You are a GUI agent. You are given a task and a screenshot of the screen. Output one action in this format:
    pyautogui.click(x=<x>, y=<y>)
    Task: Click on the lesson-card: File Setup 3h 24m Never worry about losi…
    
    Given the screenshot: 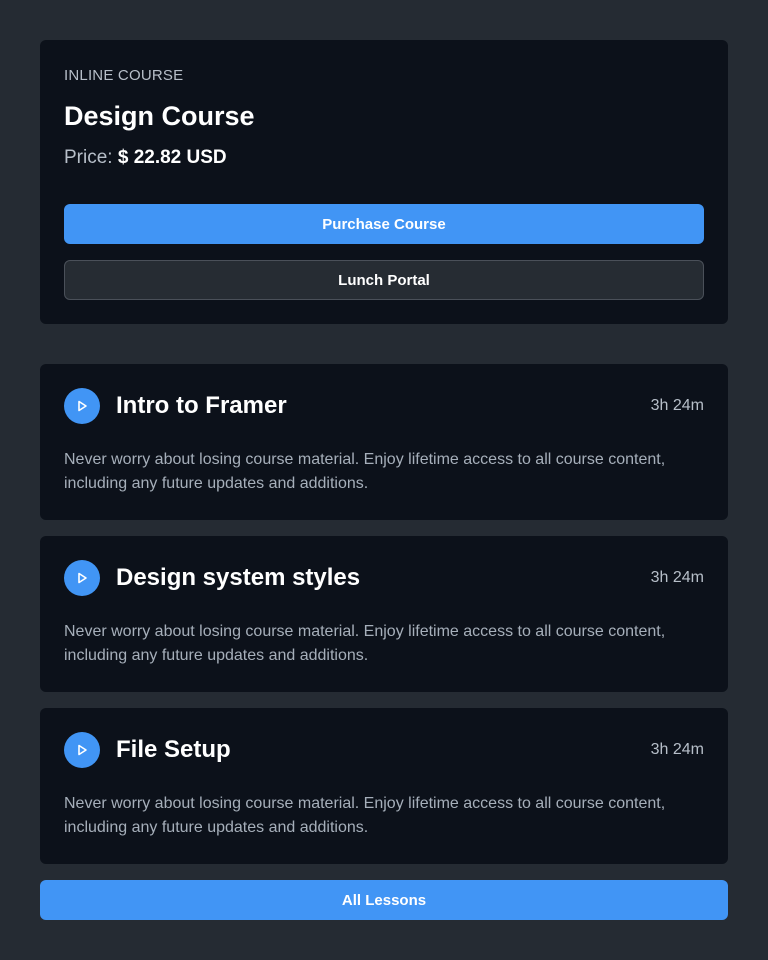 What is the action you would take?
    pyautogui.click(x=384, y=786)
    